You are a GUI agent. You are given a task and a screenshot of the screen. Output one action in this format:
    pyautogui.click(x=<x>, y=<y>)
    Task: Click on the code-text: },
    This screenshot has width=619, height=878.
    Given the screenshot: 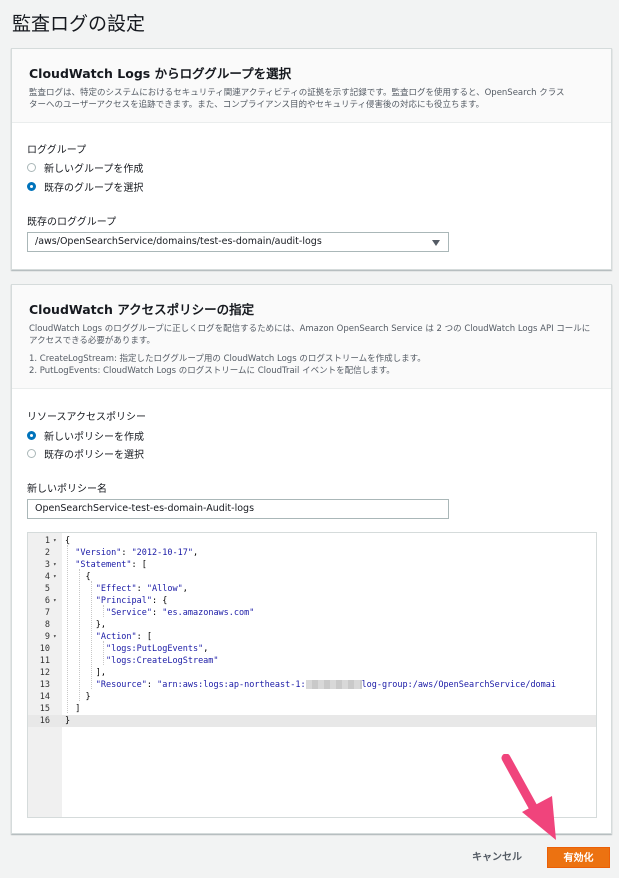 What is the action you would take?
    pyautogui.click(x=85, y=625)
    